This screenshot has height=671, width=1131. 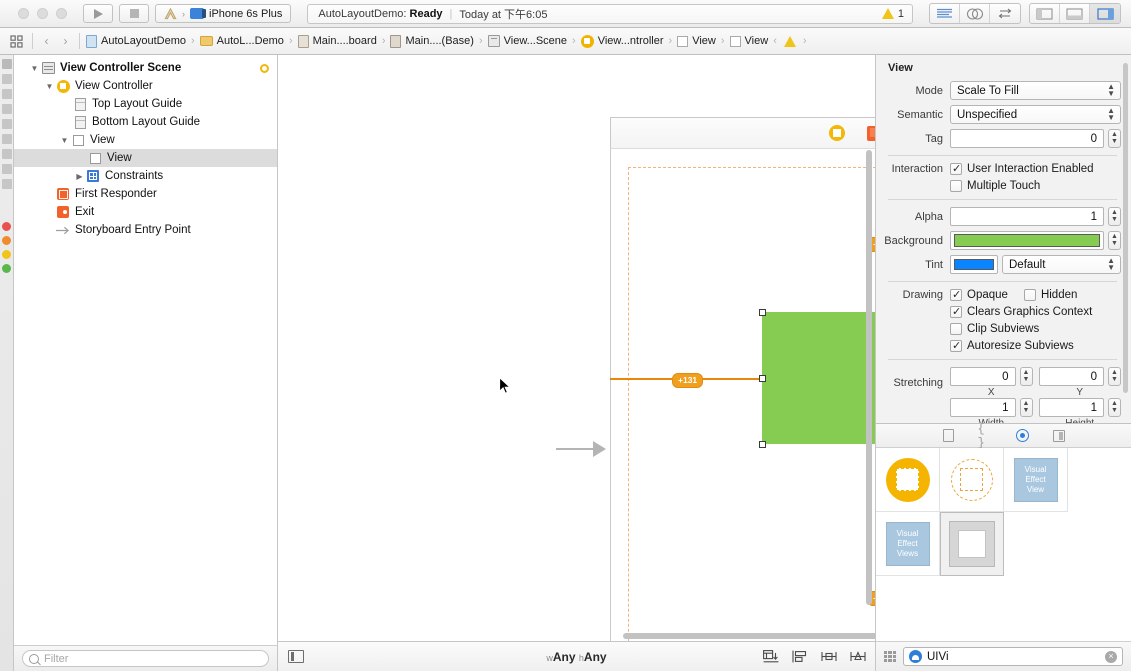 I want to click on breadcrumb-item-scene: View...Scene, so click(x=527, y=41).